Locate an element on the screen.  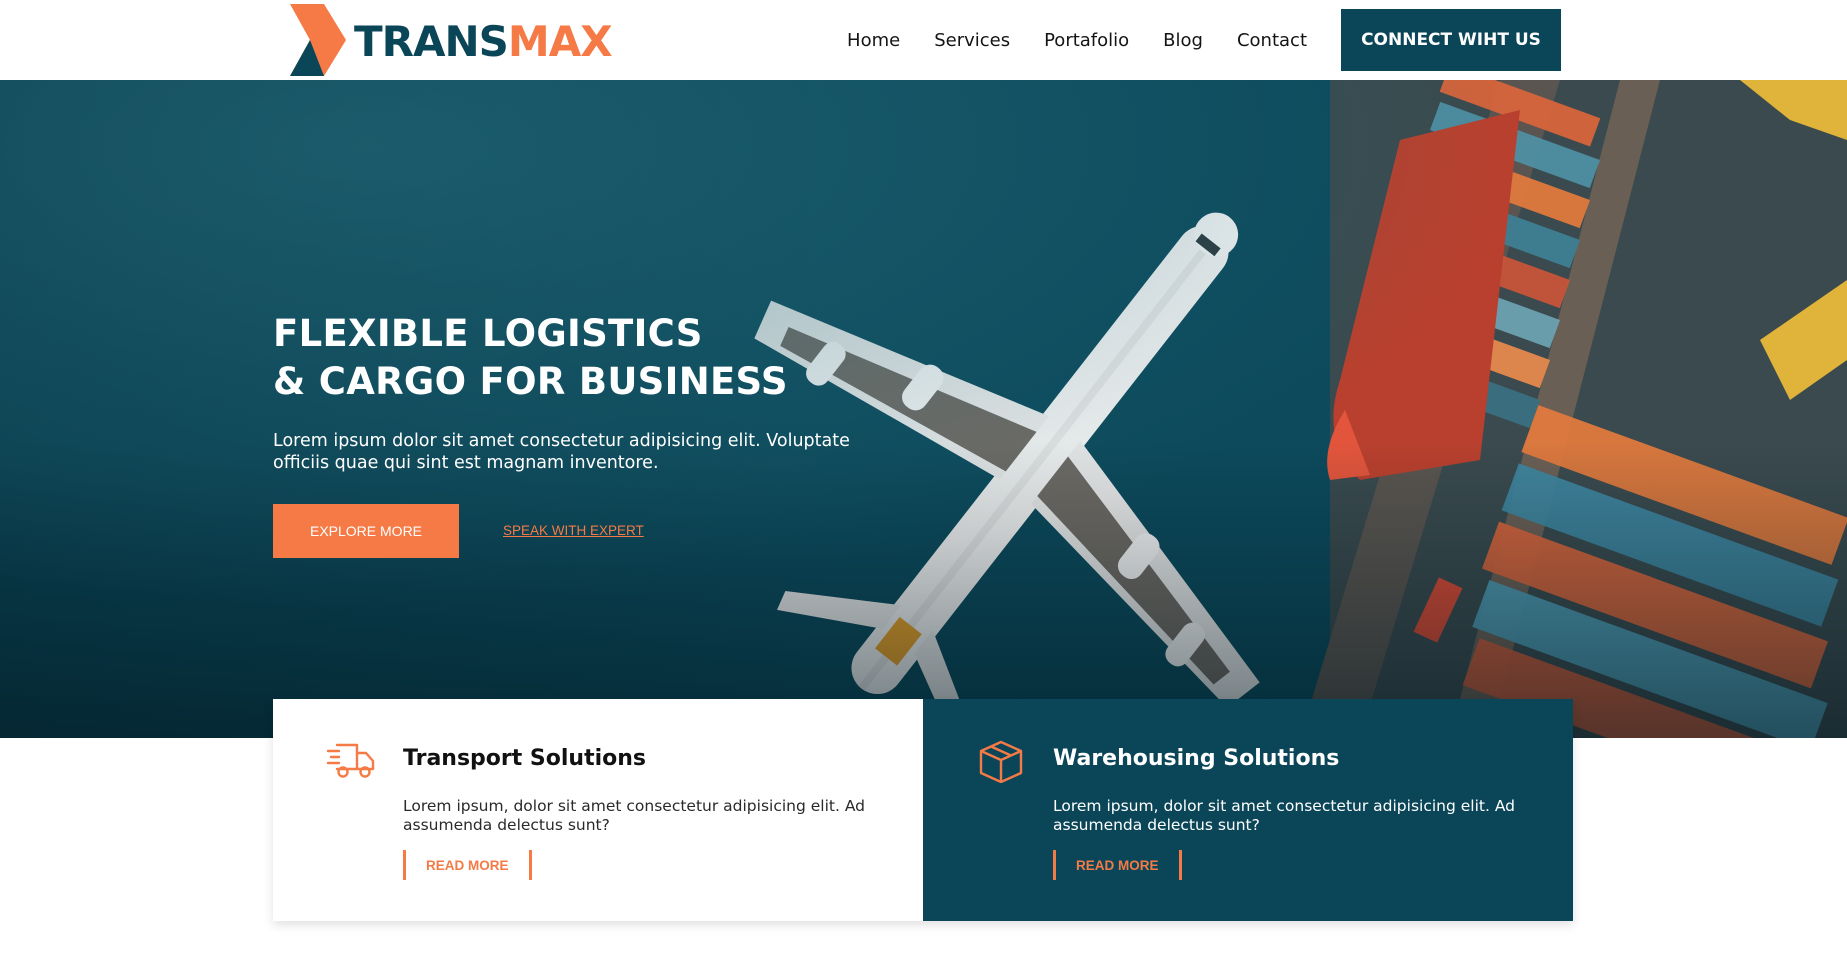
service-title-transport: Transport Solutions is located at coordinates (525, 758).